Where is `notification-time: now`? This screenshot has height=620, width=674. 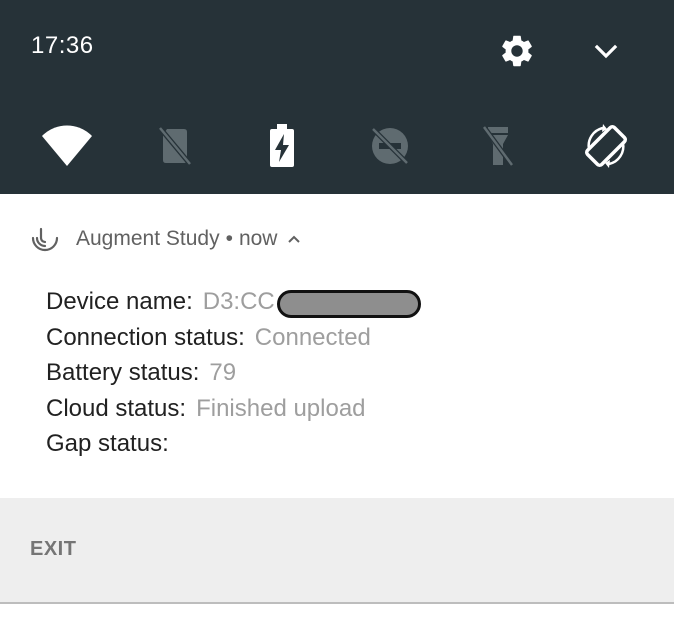
notification-time: now is located at coordinates (258, 238).